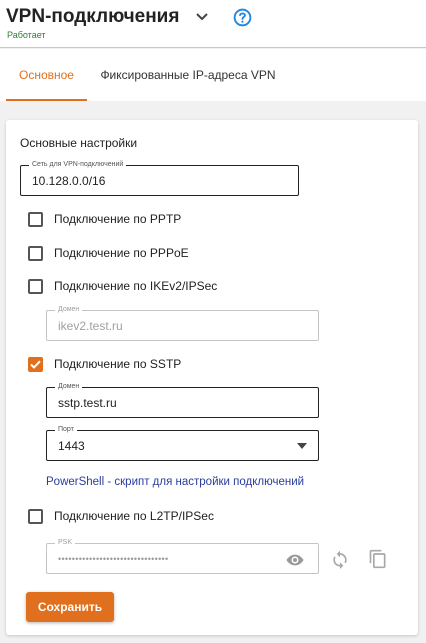 The height and width of the screenshot is (643, 426). I want to click on pptp-checkbox: Подключение по PPTP, so click(104, 219).